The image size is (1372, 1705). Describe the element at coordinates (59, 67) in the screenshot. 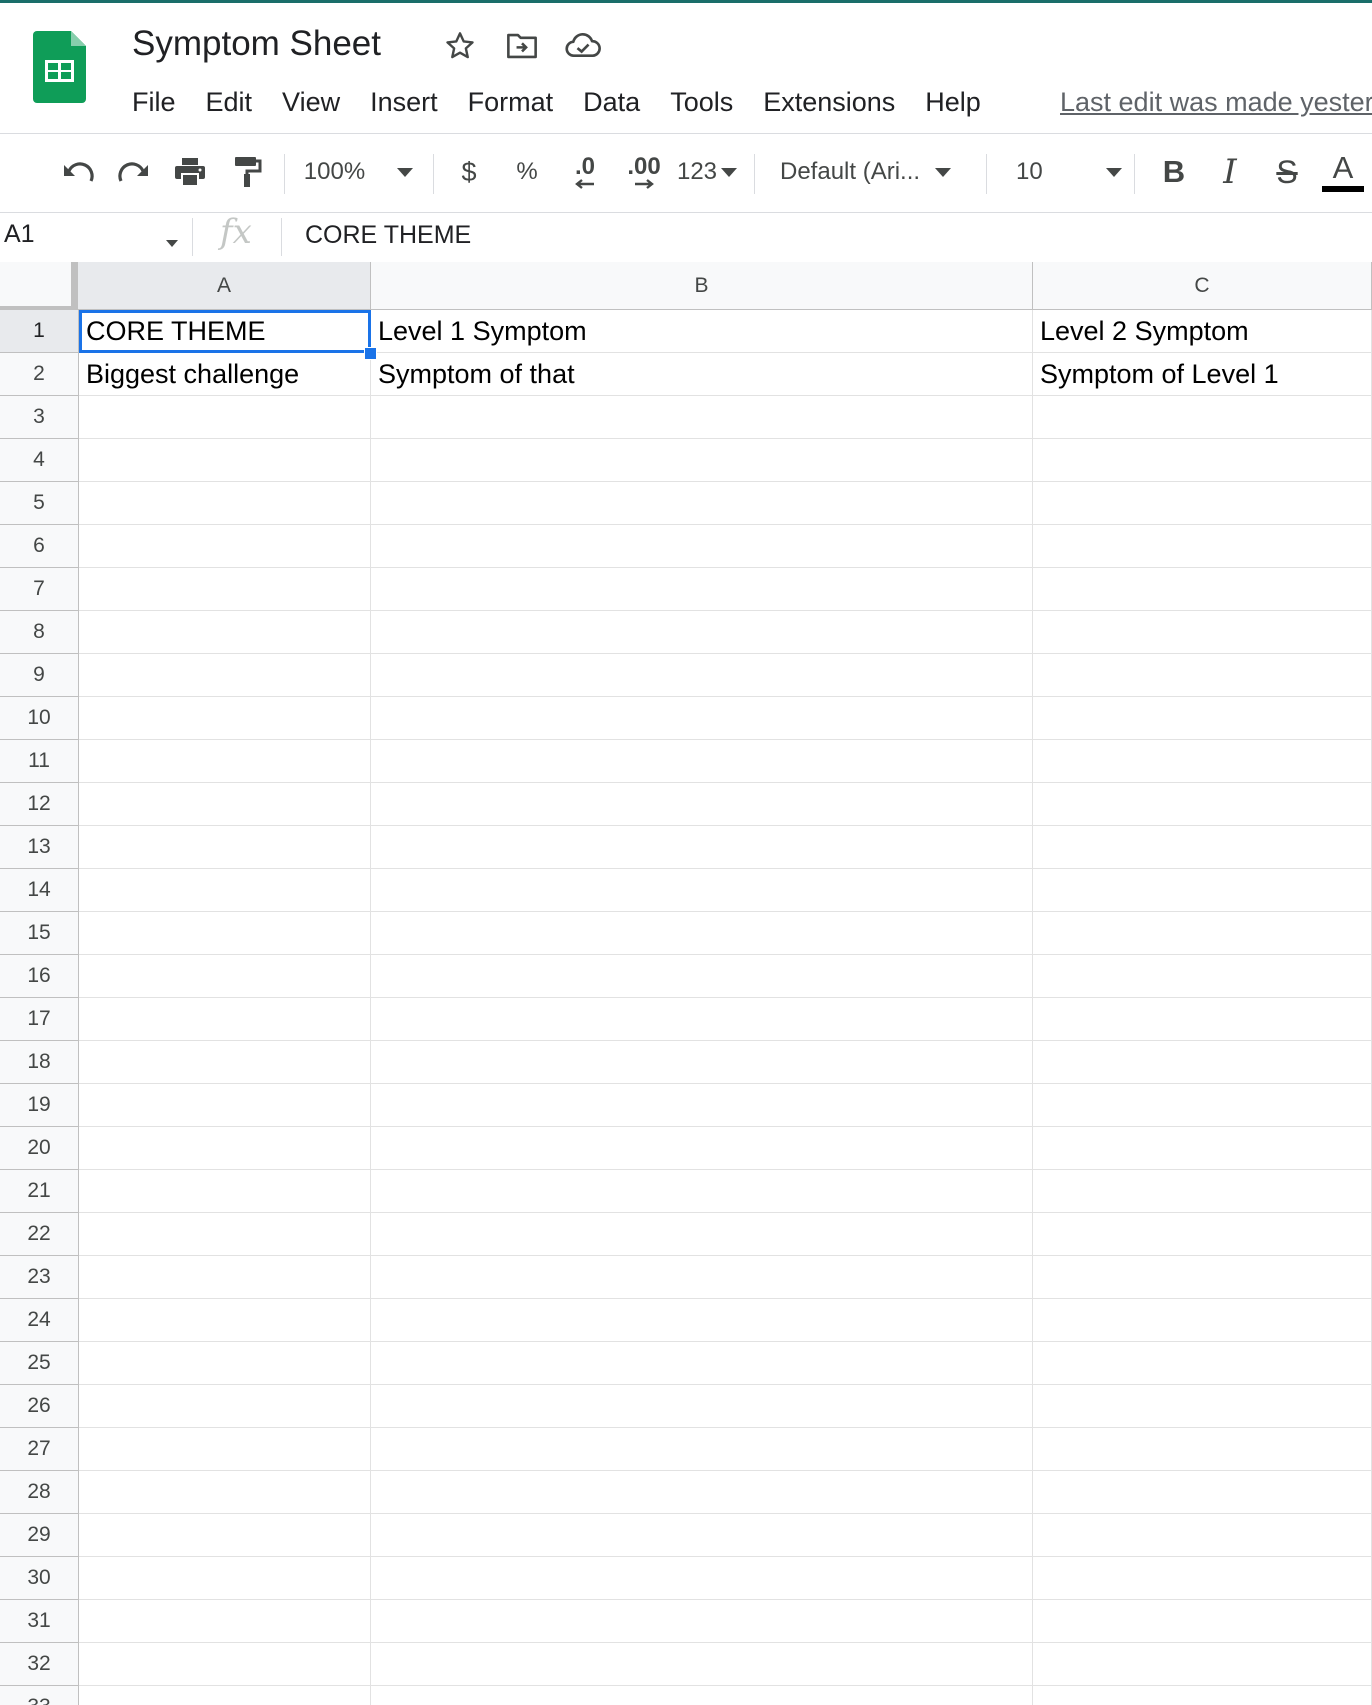

I see `sheets-logo-icon` at that location.